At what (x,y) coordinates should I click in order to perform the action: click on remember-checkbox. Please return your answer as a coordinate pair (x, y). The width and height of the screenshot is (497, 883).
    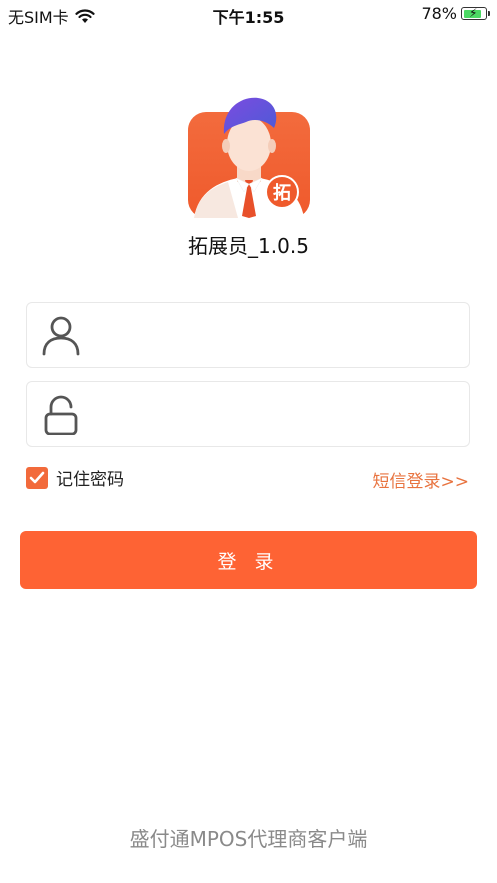
    Looking at the image, I should click on (37, 477).